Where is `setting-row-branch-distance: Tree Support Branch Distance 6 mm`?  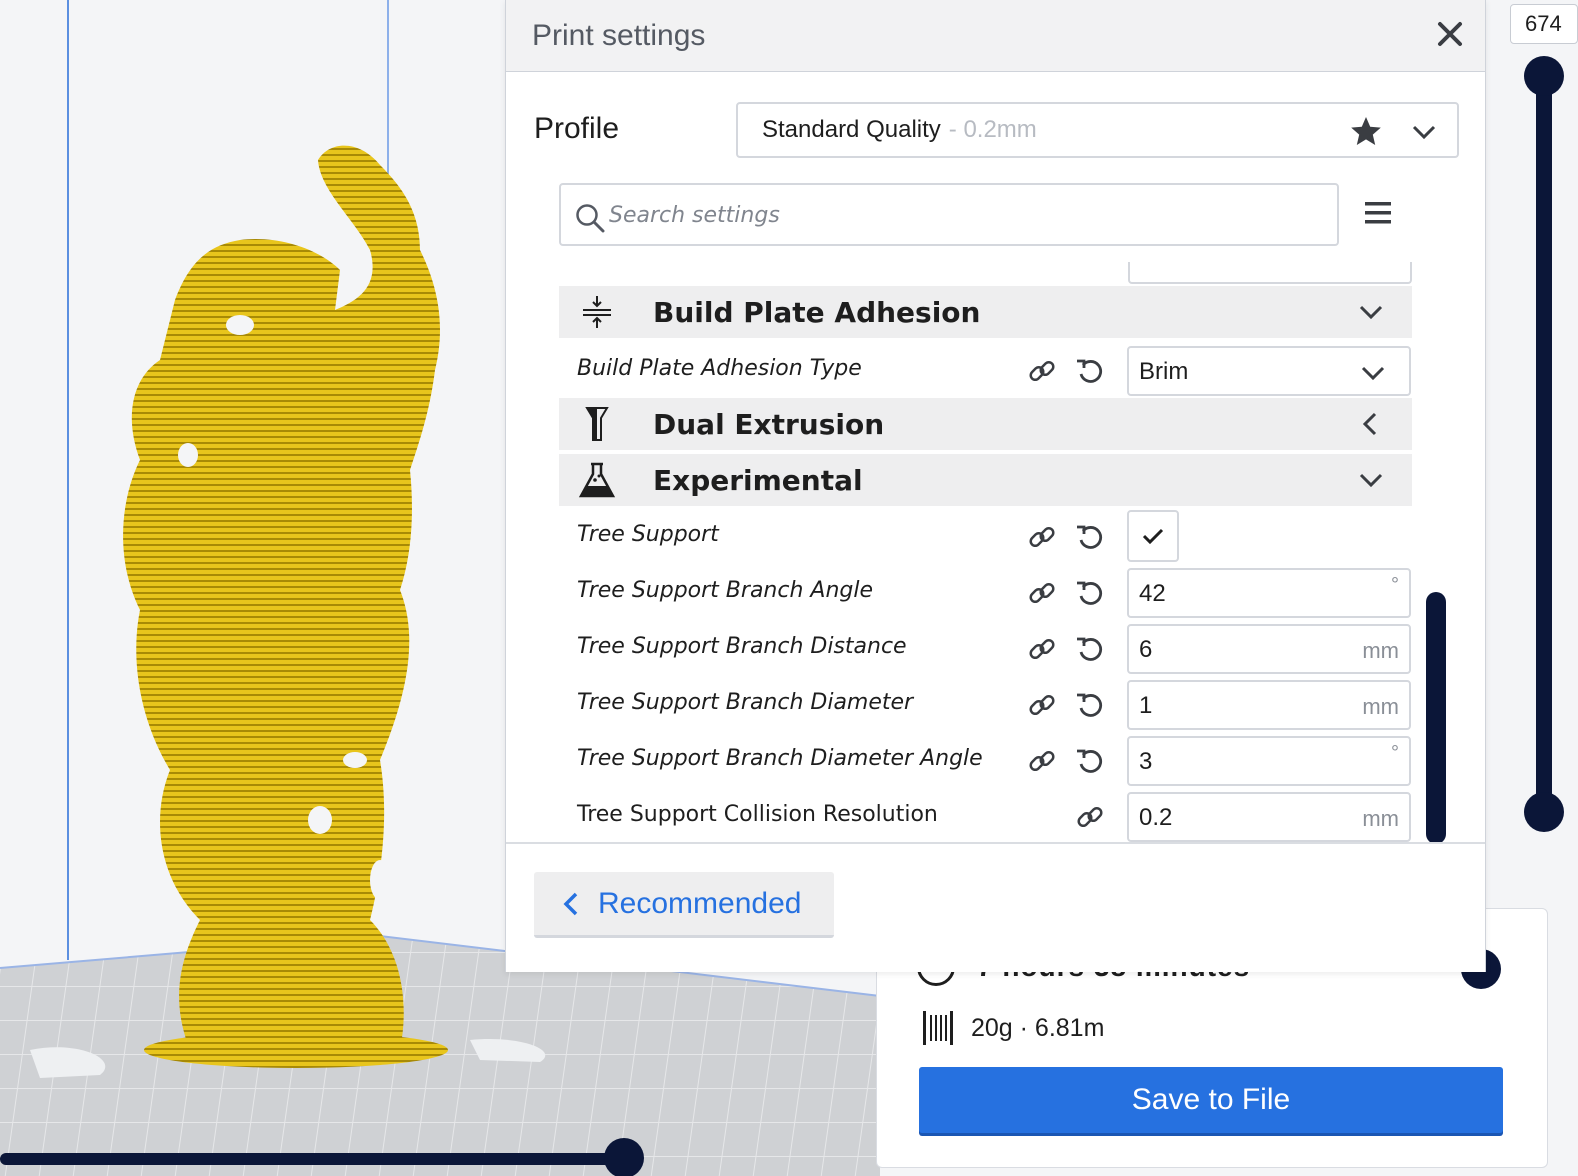 setting-row-branch-distance: Tree Support Branch Distance 6 mm is located at coordinates (985, 648).